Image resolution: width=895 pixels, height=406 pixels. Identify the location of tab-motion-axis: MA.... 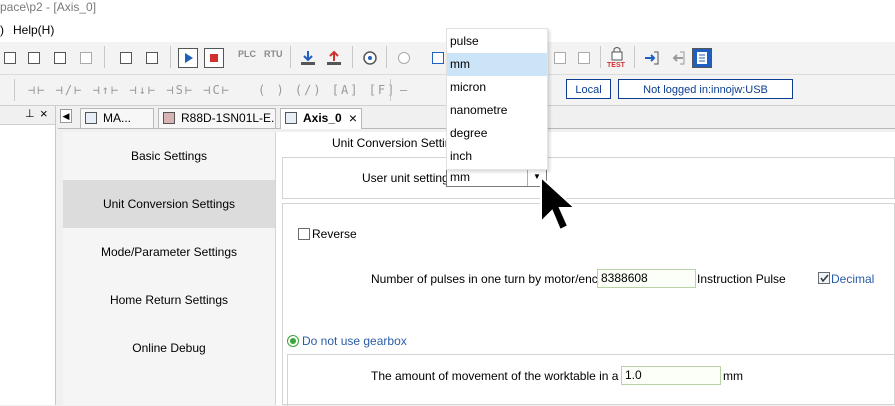
(117, 118).